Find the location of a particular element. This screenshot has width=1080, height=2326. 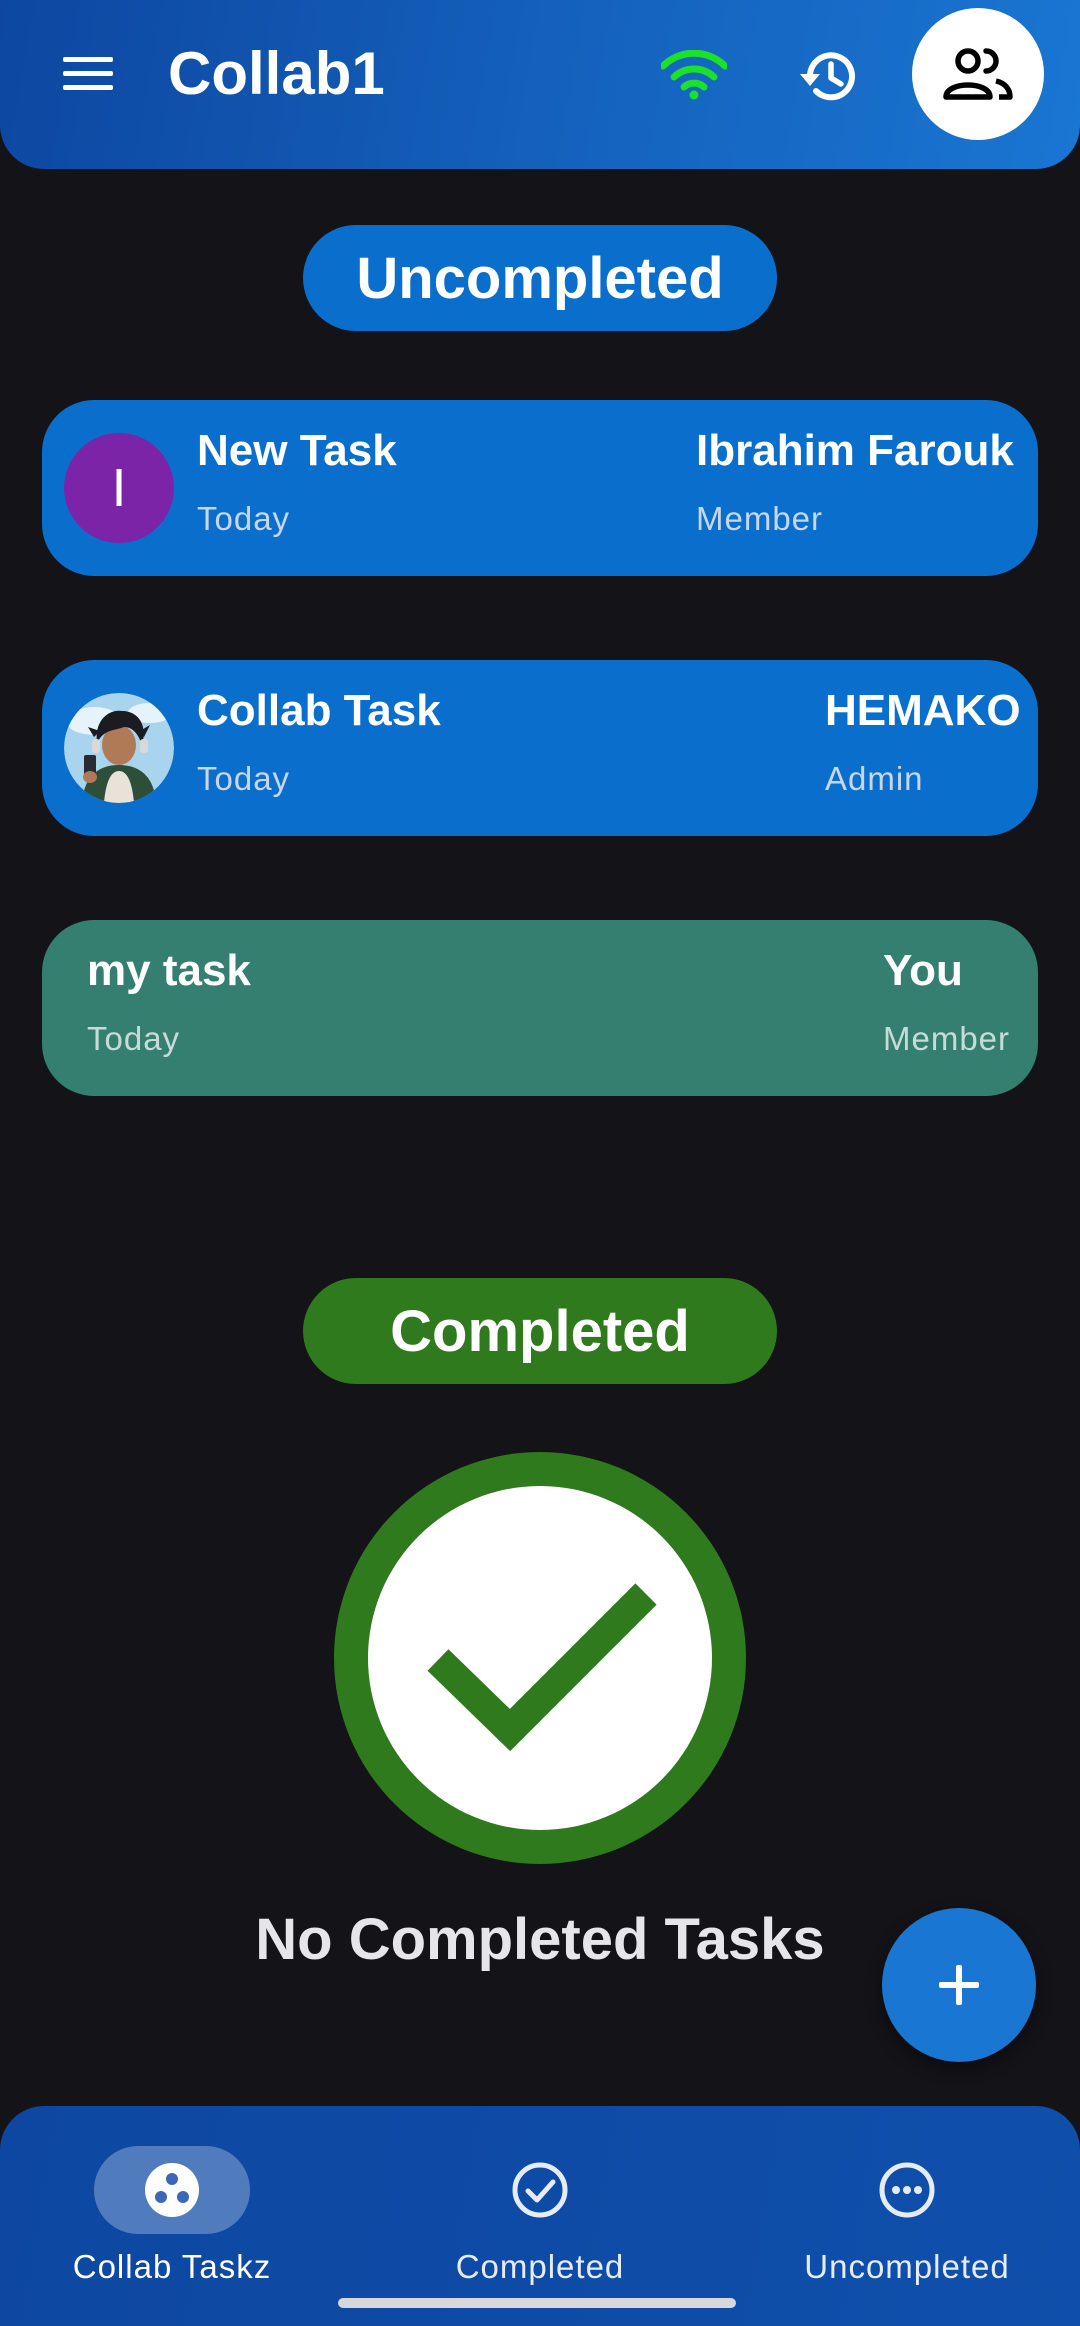

avatar is located at coordinates (119, 748).